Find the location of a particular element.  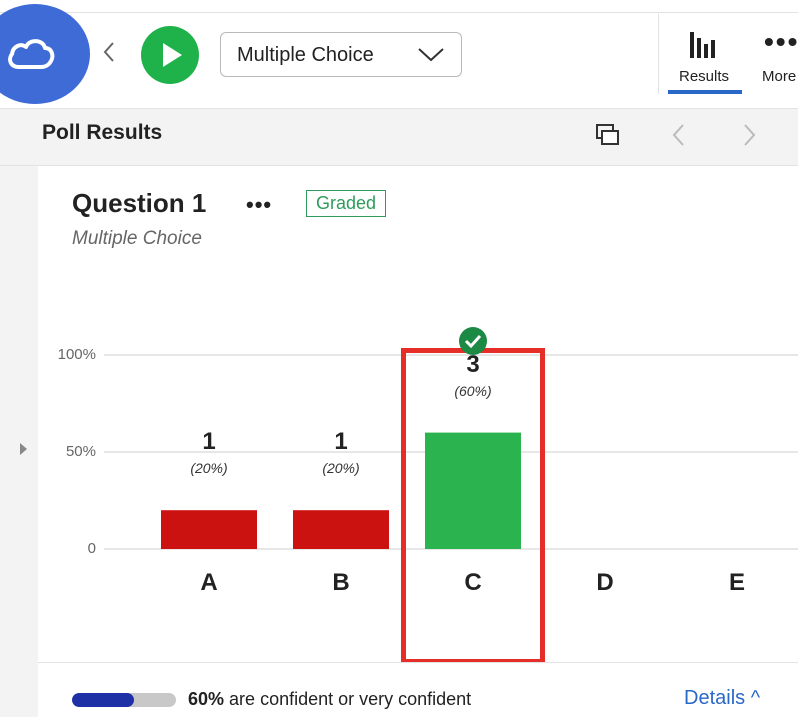

play-button is located at coordinates (170, 55).